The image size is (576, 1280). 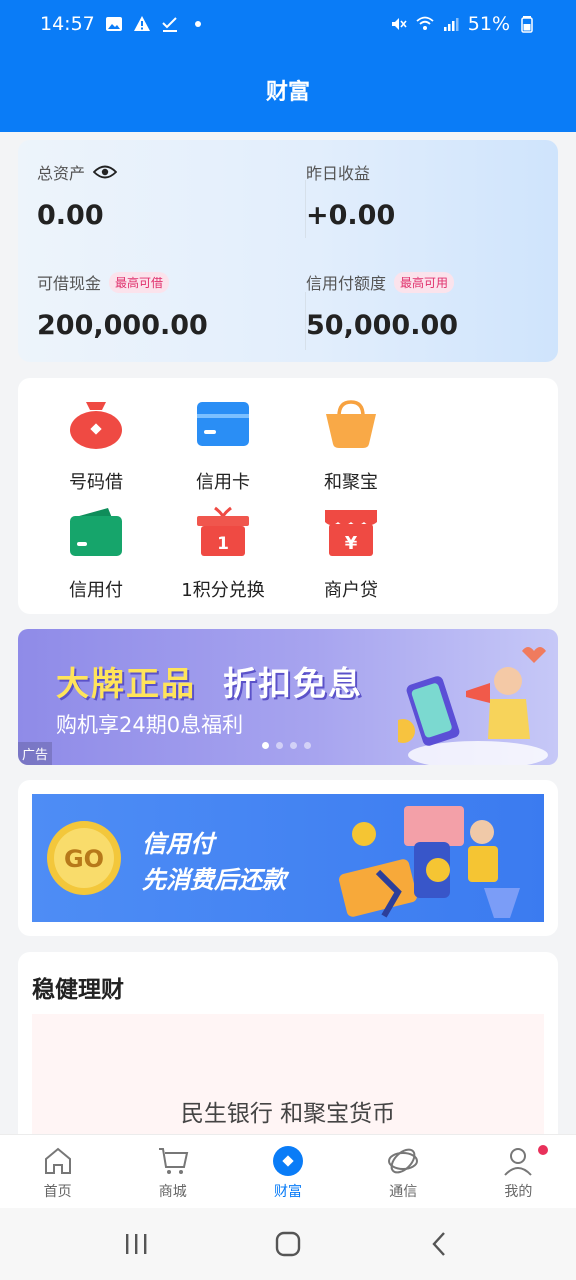 I want to click on credit-pay-value: 50,000.00, so click(x=382, y=325).